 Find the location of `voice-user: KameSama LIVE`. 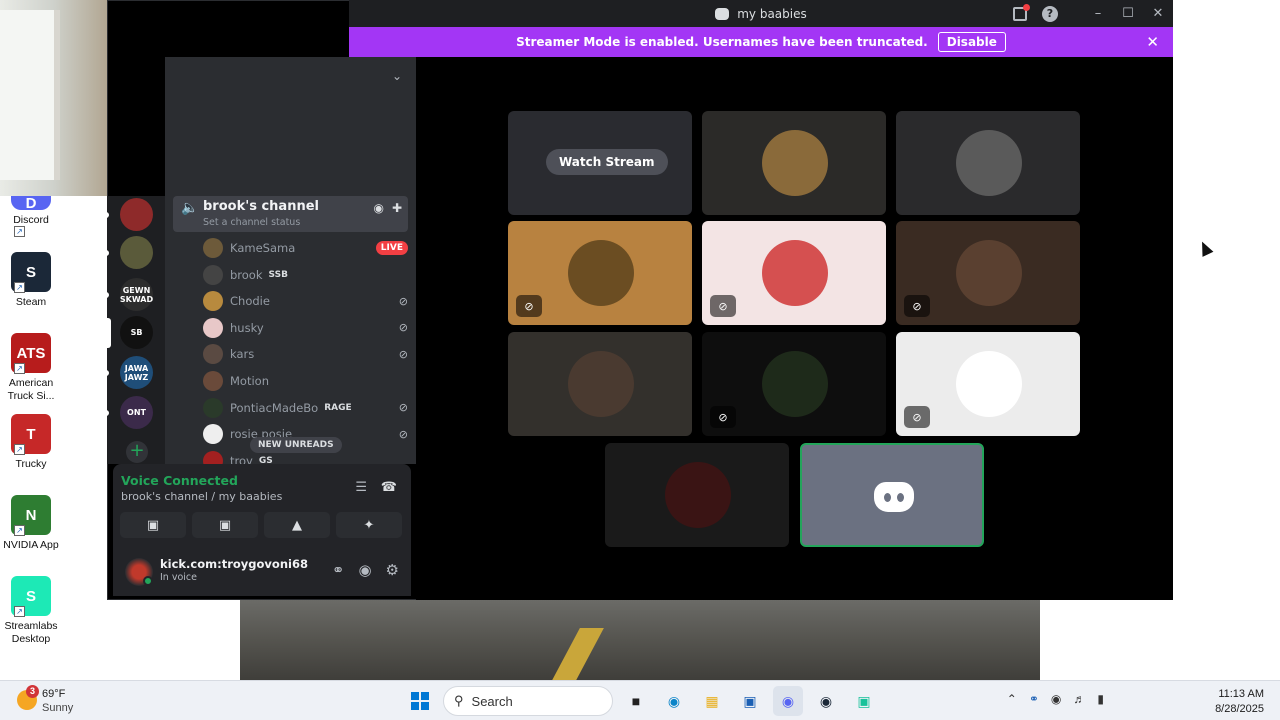

voice-user: KameSama LIVE is located at coordinates (305, 248).